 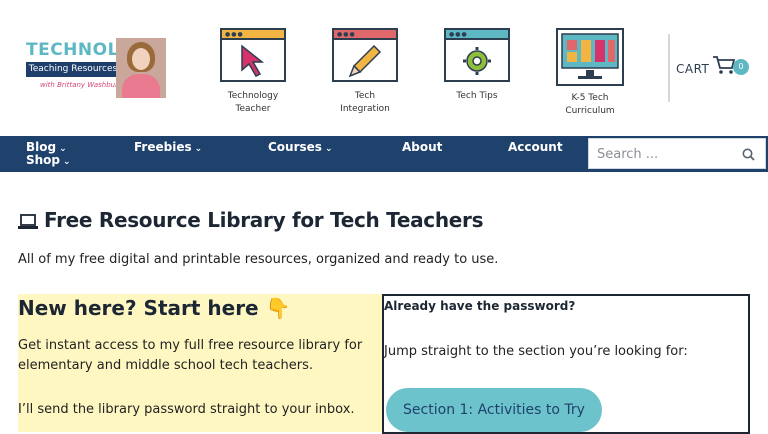 What do you see at coordinates (41, 147) in the screenshot?
I see `nav-blog-label: Blog` at bounding box center [41, 147].